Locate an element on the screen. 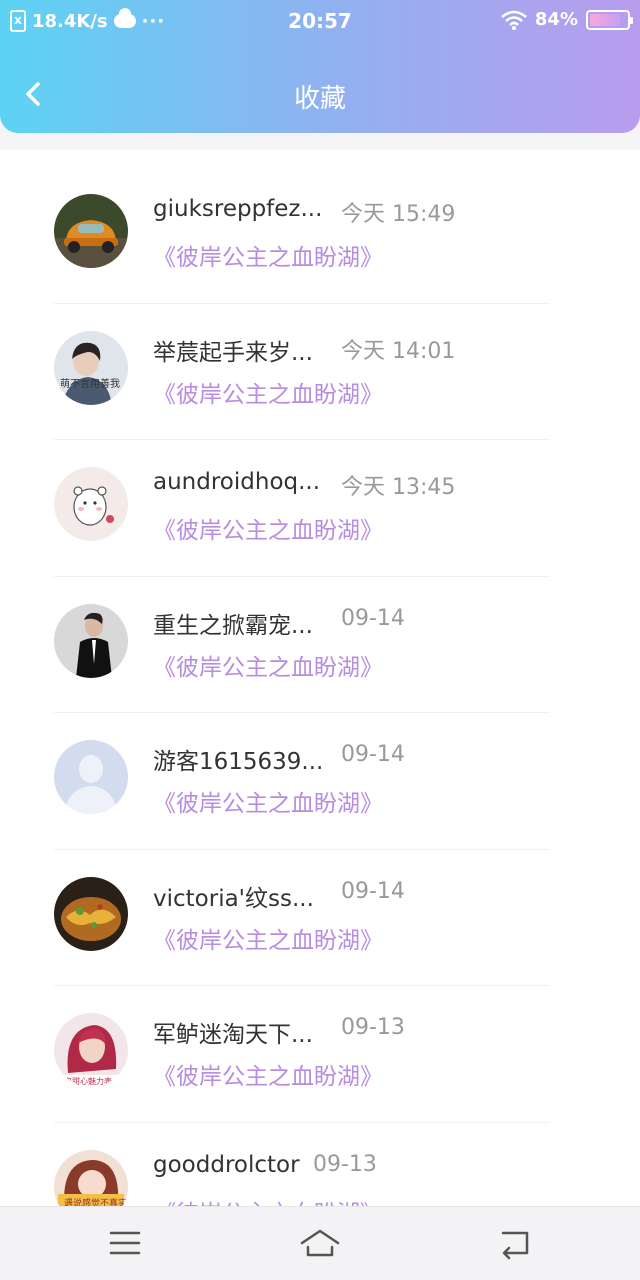 Image resolution: width=640 pixels, height=1280 pixels. car-avatar is located at coordinates (91, 231).